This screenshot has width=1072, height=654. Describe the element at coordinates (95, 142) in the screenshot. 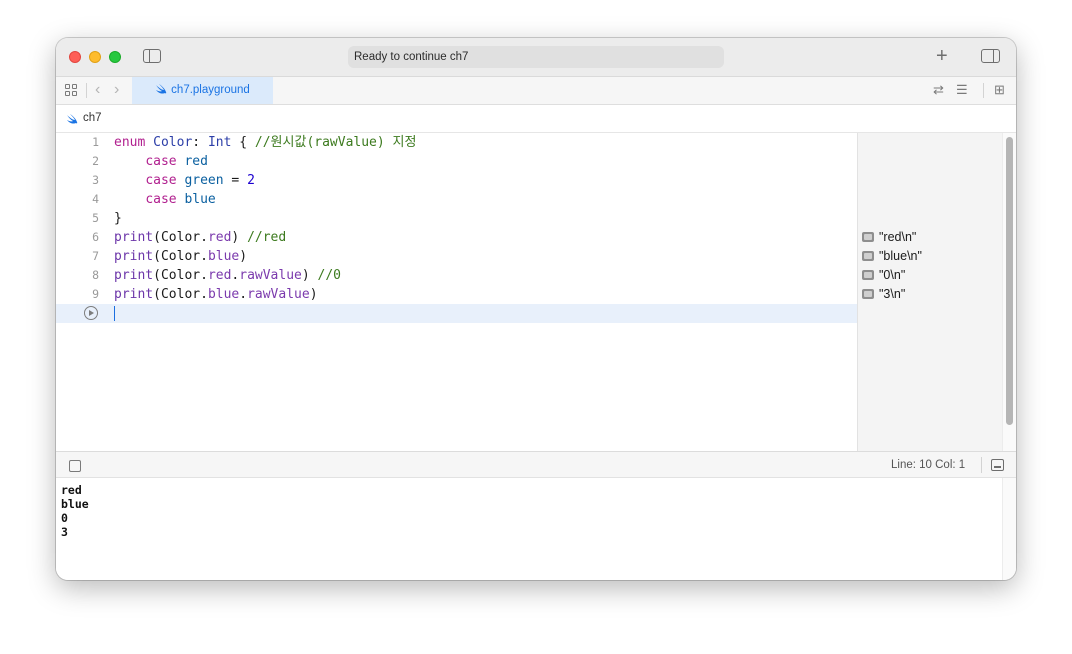

I see `line-number: 1` at that location.